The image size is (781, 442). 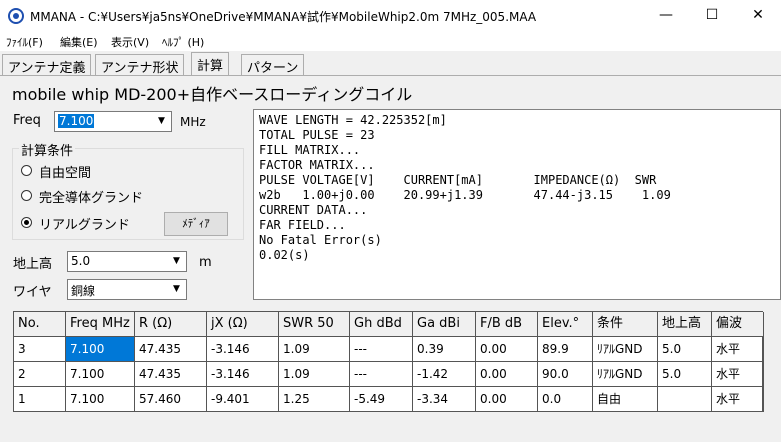 I want to click on header-swr: SWR 50, so click(x=314, y=324).